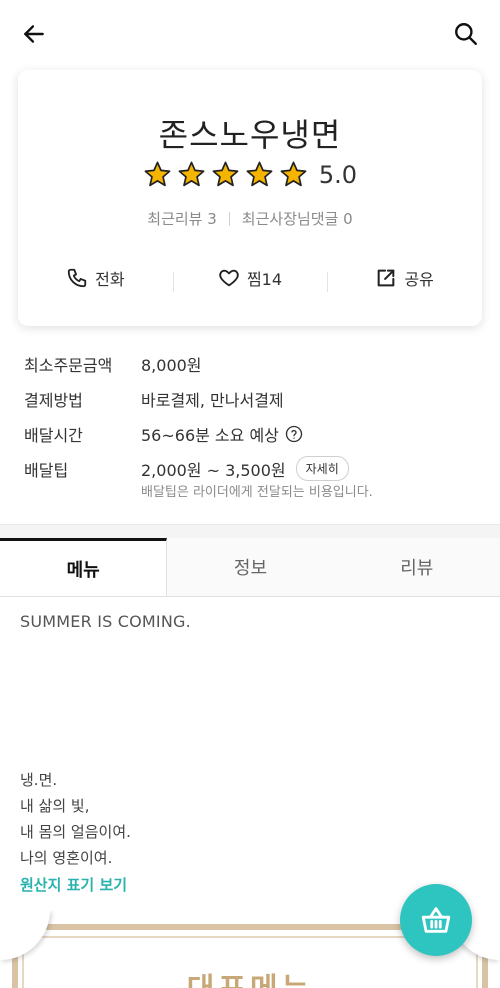 This screenshot has width=500, height=988. Describe the element at coordinates (110, 279) in the screenshot. I see `call-label: 전화` at that location.